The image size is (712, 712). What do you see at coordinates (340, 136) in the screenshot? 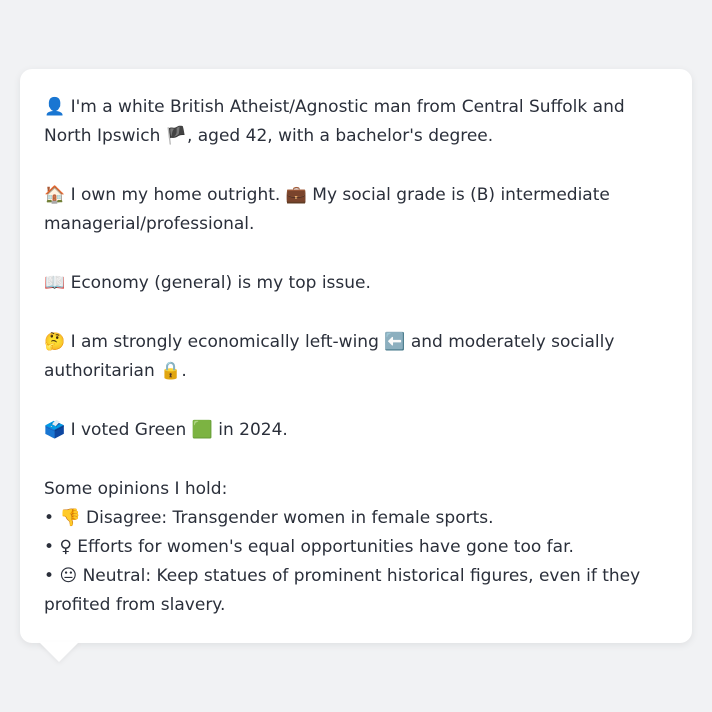
I see `identity-suffix: , aged 42, with a bachelor's degree.` at bounding box center [340, 136].